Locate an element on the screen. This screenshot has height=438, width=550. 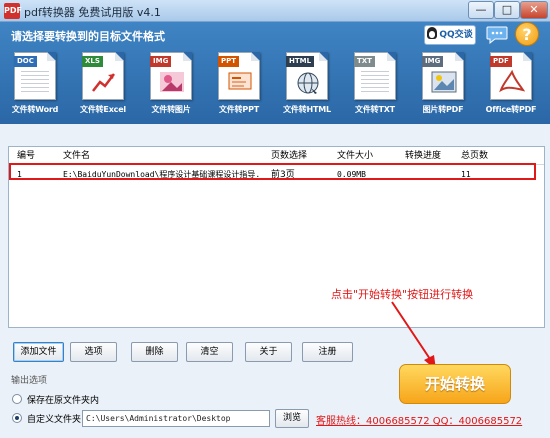
help-button: ? is located at coordinates (527, 34).